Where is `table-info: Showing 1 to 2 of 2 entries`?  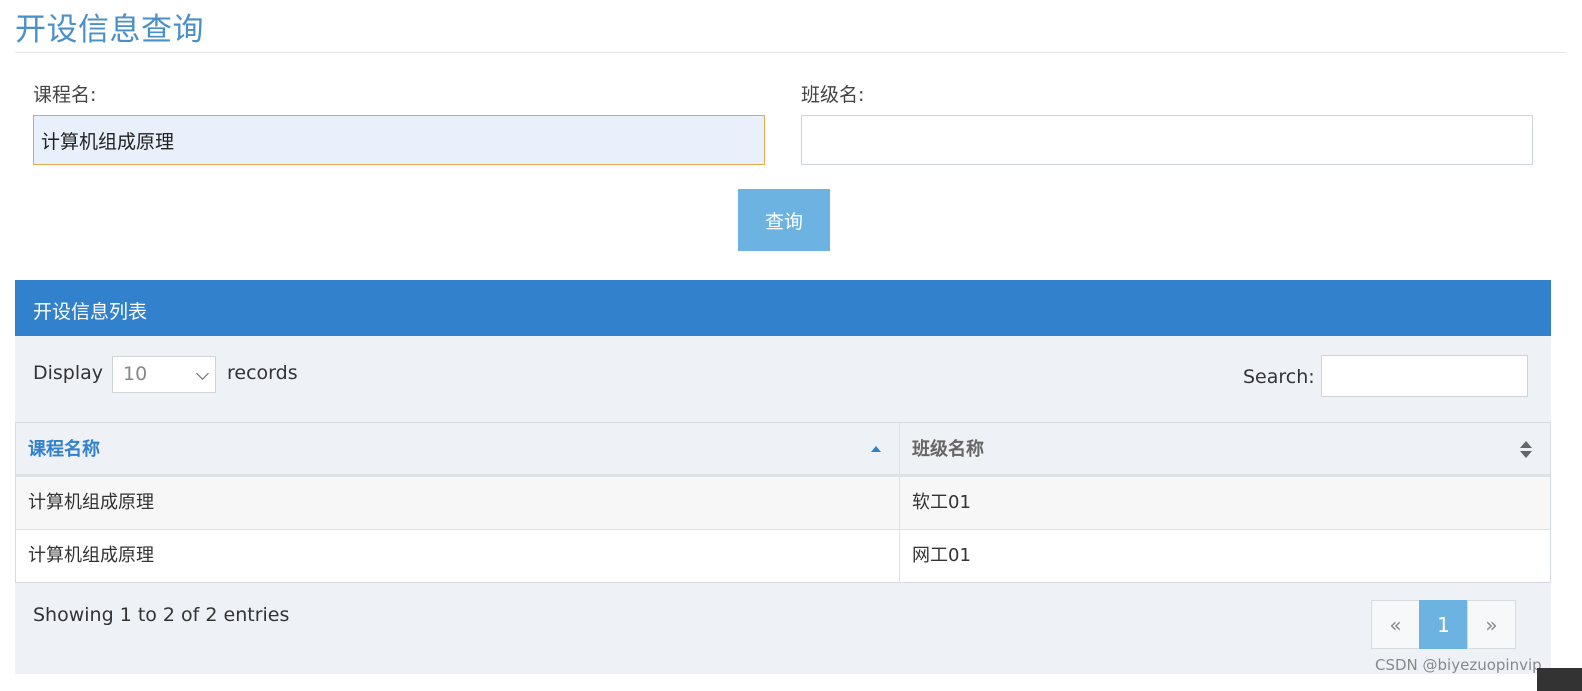 table-info: Showing 1 to 2 of 2 entries is located at coordinates (161, 615).